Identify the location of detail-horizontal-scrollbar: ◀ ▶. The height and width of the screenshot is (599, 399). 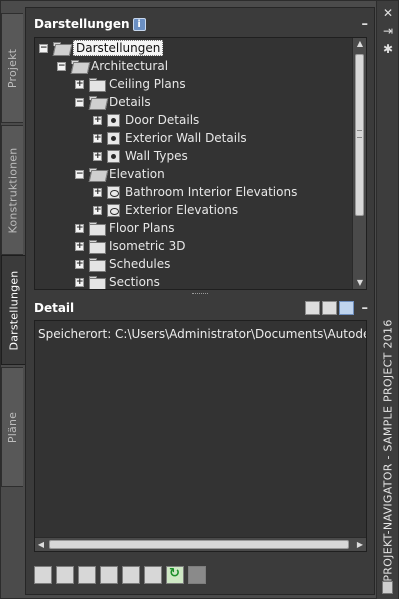
(200, 544).